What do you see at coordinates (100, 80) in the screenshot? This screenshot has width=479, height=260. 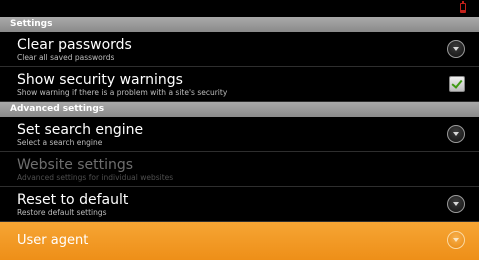 I see `security-warnings-title: Show security warnings` at bounding box center [100, 80].